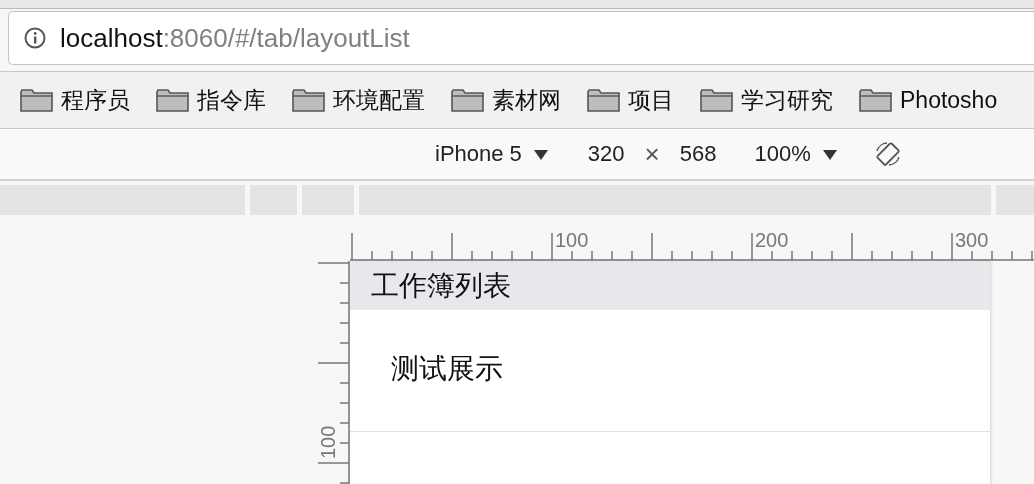  What do you see at coordinates (652, 154) in the screenshot?
I see `times-sign: ×` at bounding box center [652, 154].